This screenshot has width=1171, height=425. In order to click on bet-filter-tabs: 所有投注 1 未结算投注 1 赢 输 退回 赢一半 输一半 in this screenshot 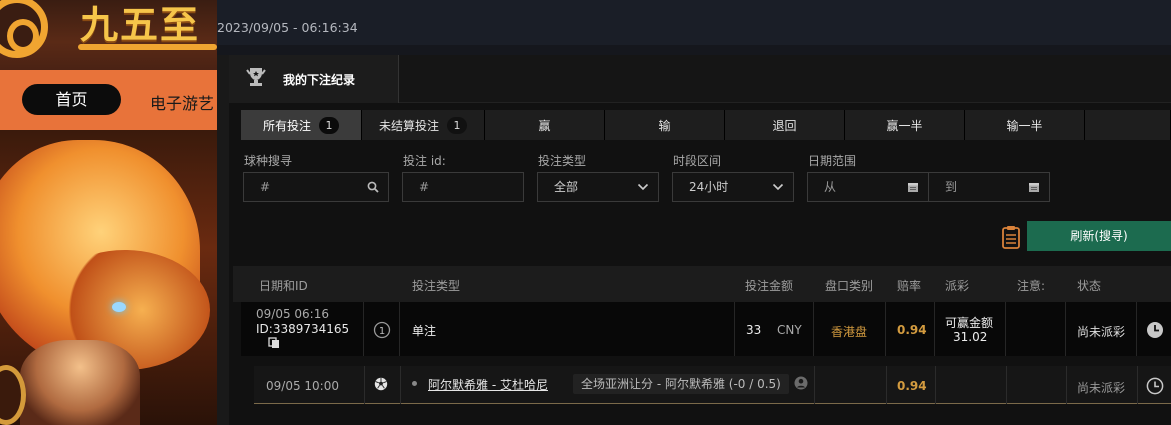, I will do `click(706, 125)`.